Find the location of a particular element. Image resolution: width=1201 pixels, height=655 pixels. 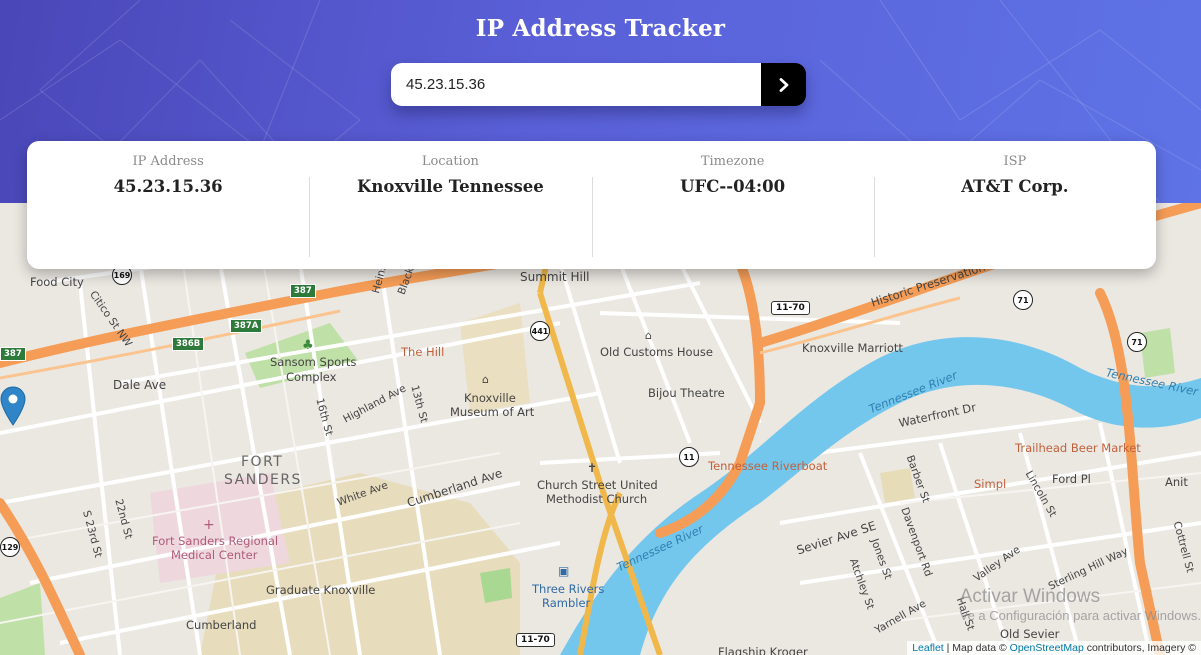

route-shield: 441 is located at coordinates (540, 331).